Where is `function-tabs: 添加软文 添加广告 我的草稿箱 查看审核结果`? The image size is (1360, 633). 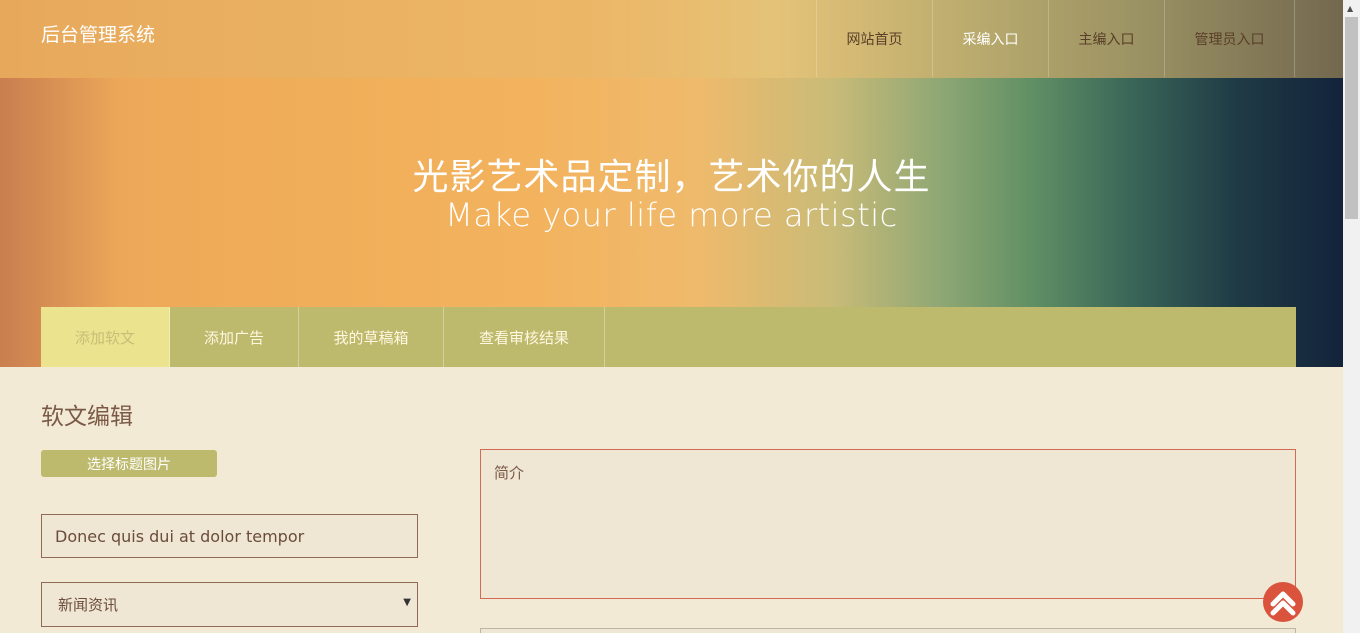 function-tabs: 添加软文 添加广告 我的草稿箱 查看审核结果 is located at coordinates (668, 337).